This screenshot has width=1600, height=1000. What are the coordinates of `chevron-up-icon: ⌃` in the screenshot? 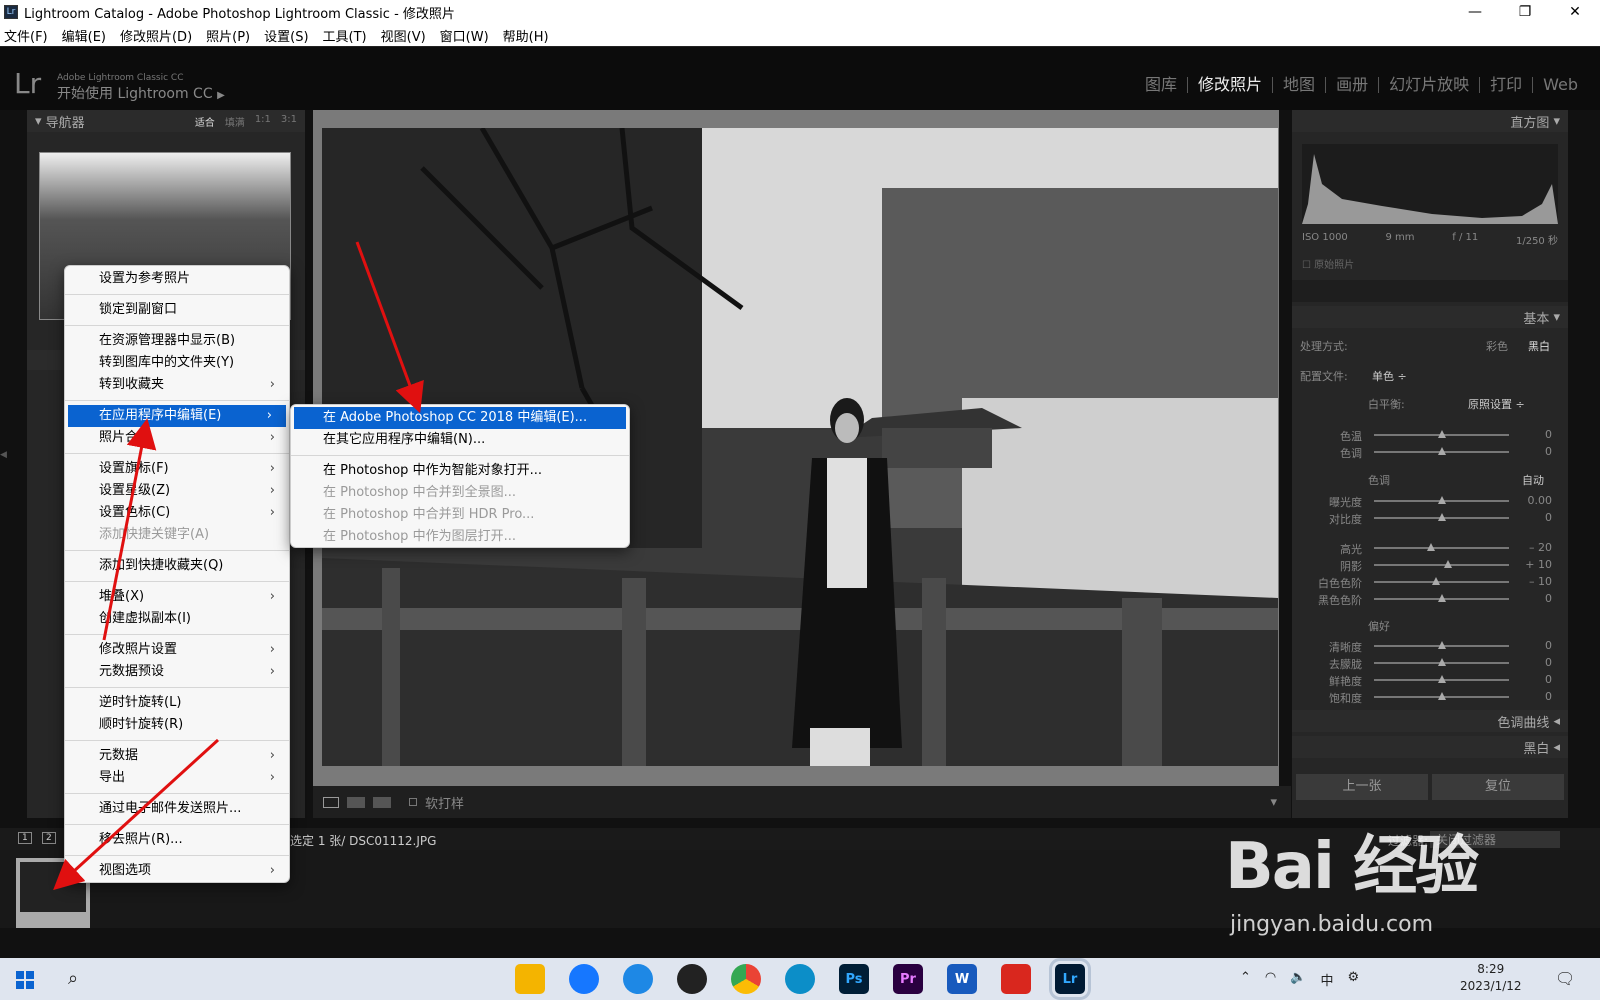 It's located at (1245, 979).